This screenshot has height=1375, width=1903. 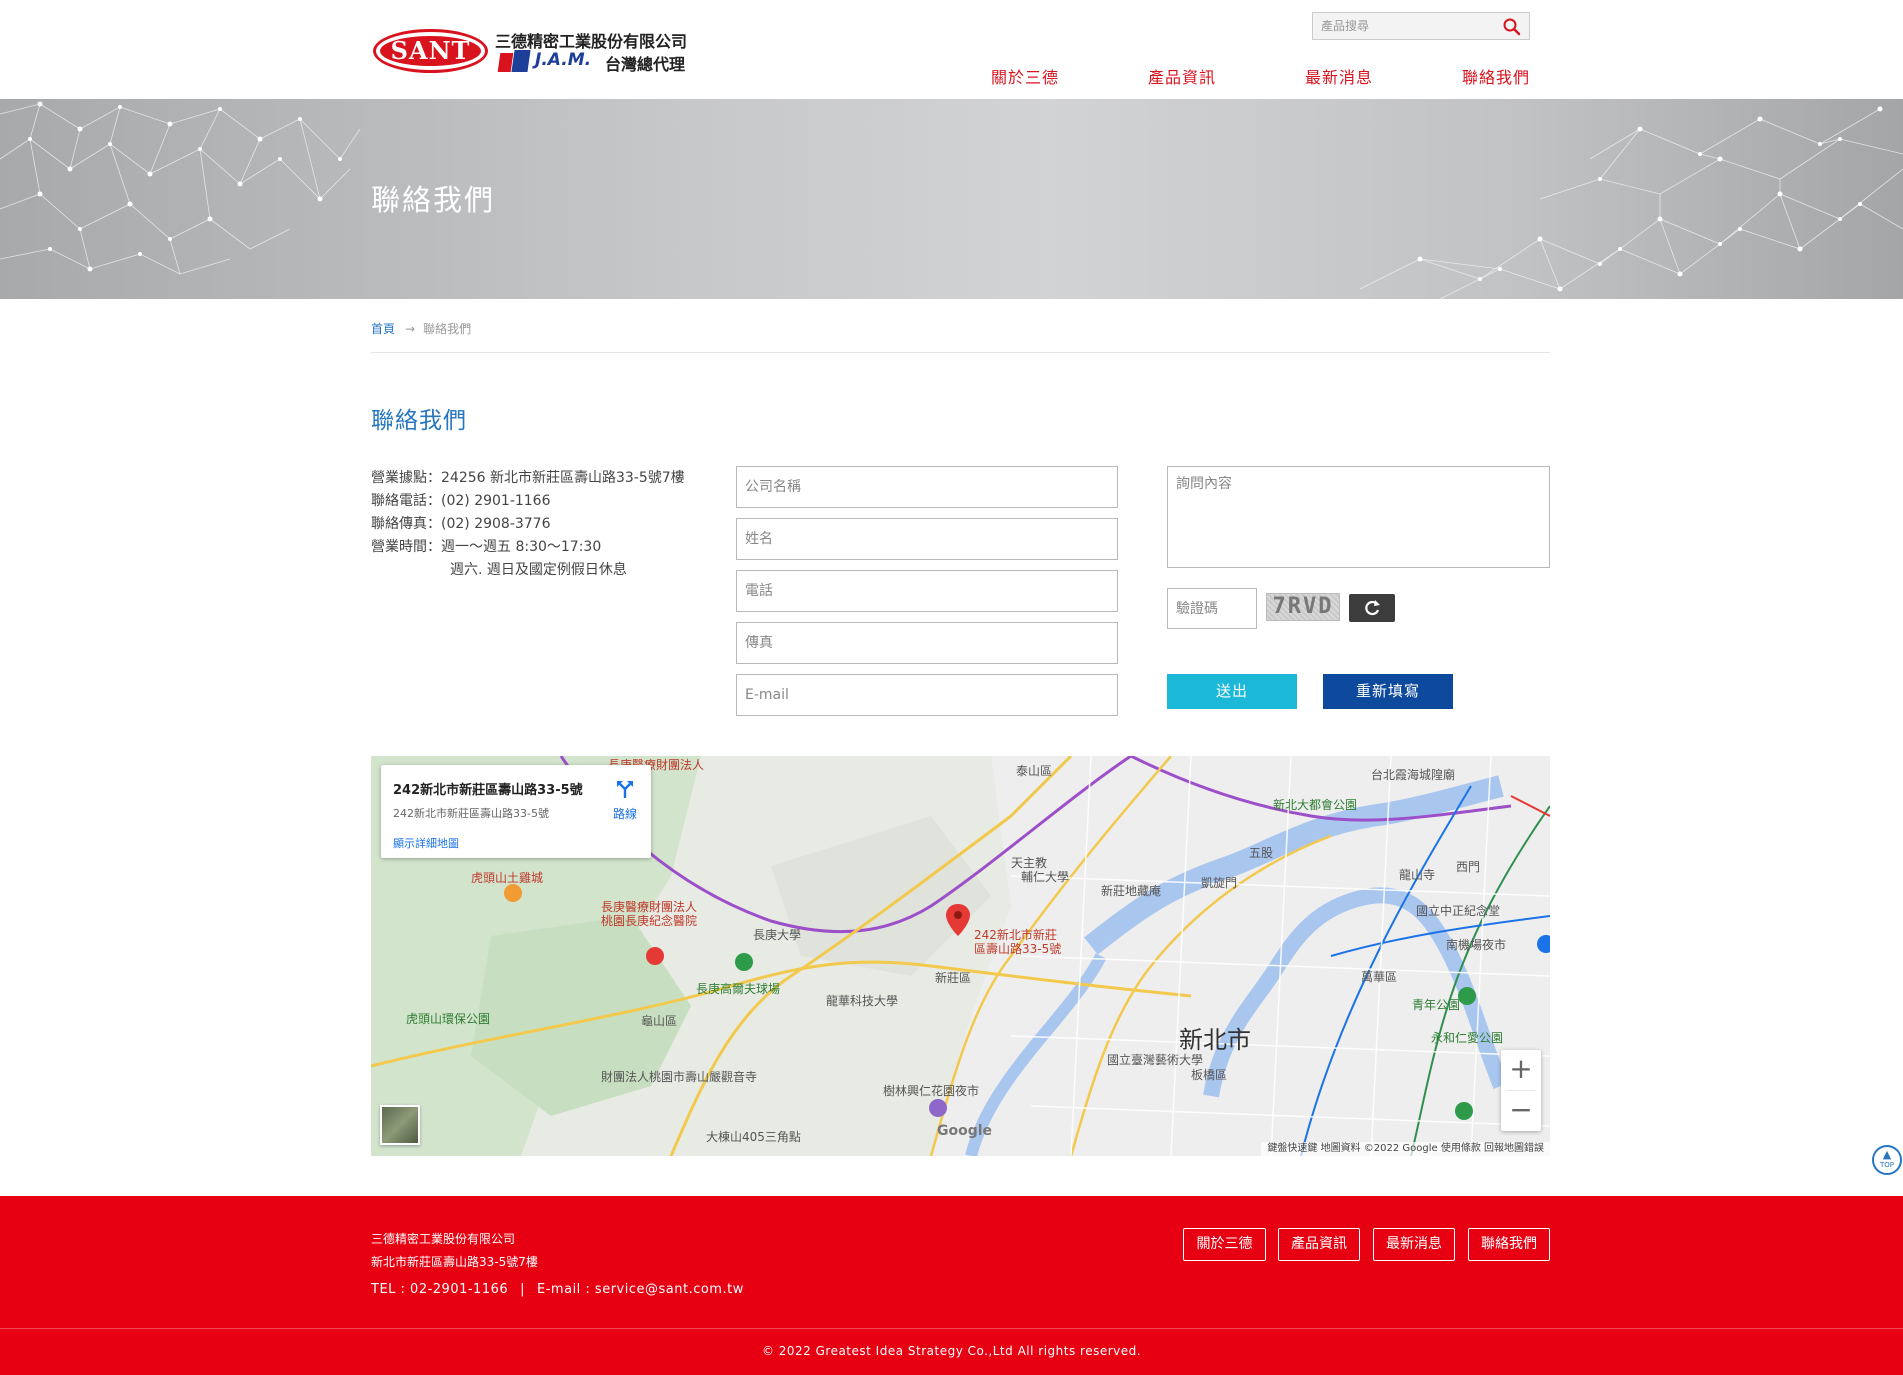 What do you see at coordinates (514, 61) in the screenshot?
I see `jam-flag-icon` at bounding box center [514, 61].